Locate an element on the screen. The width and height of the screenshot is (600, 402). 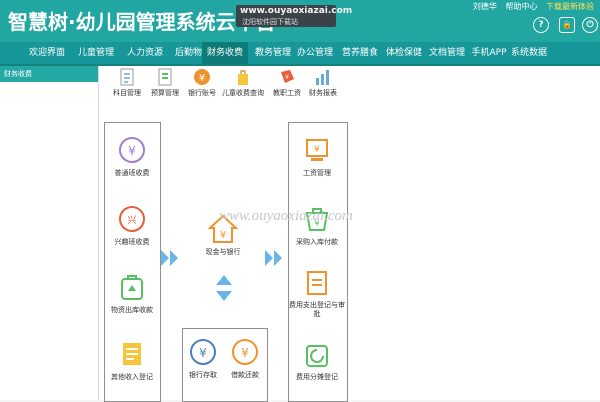
staff-salary: ¥ 教职工资 is located at coordinates (287, 83).